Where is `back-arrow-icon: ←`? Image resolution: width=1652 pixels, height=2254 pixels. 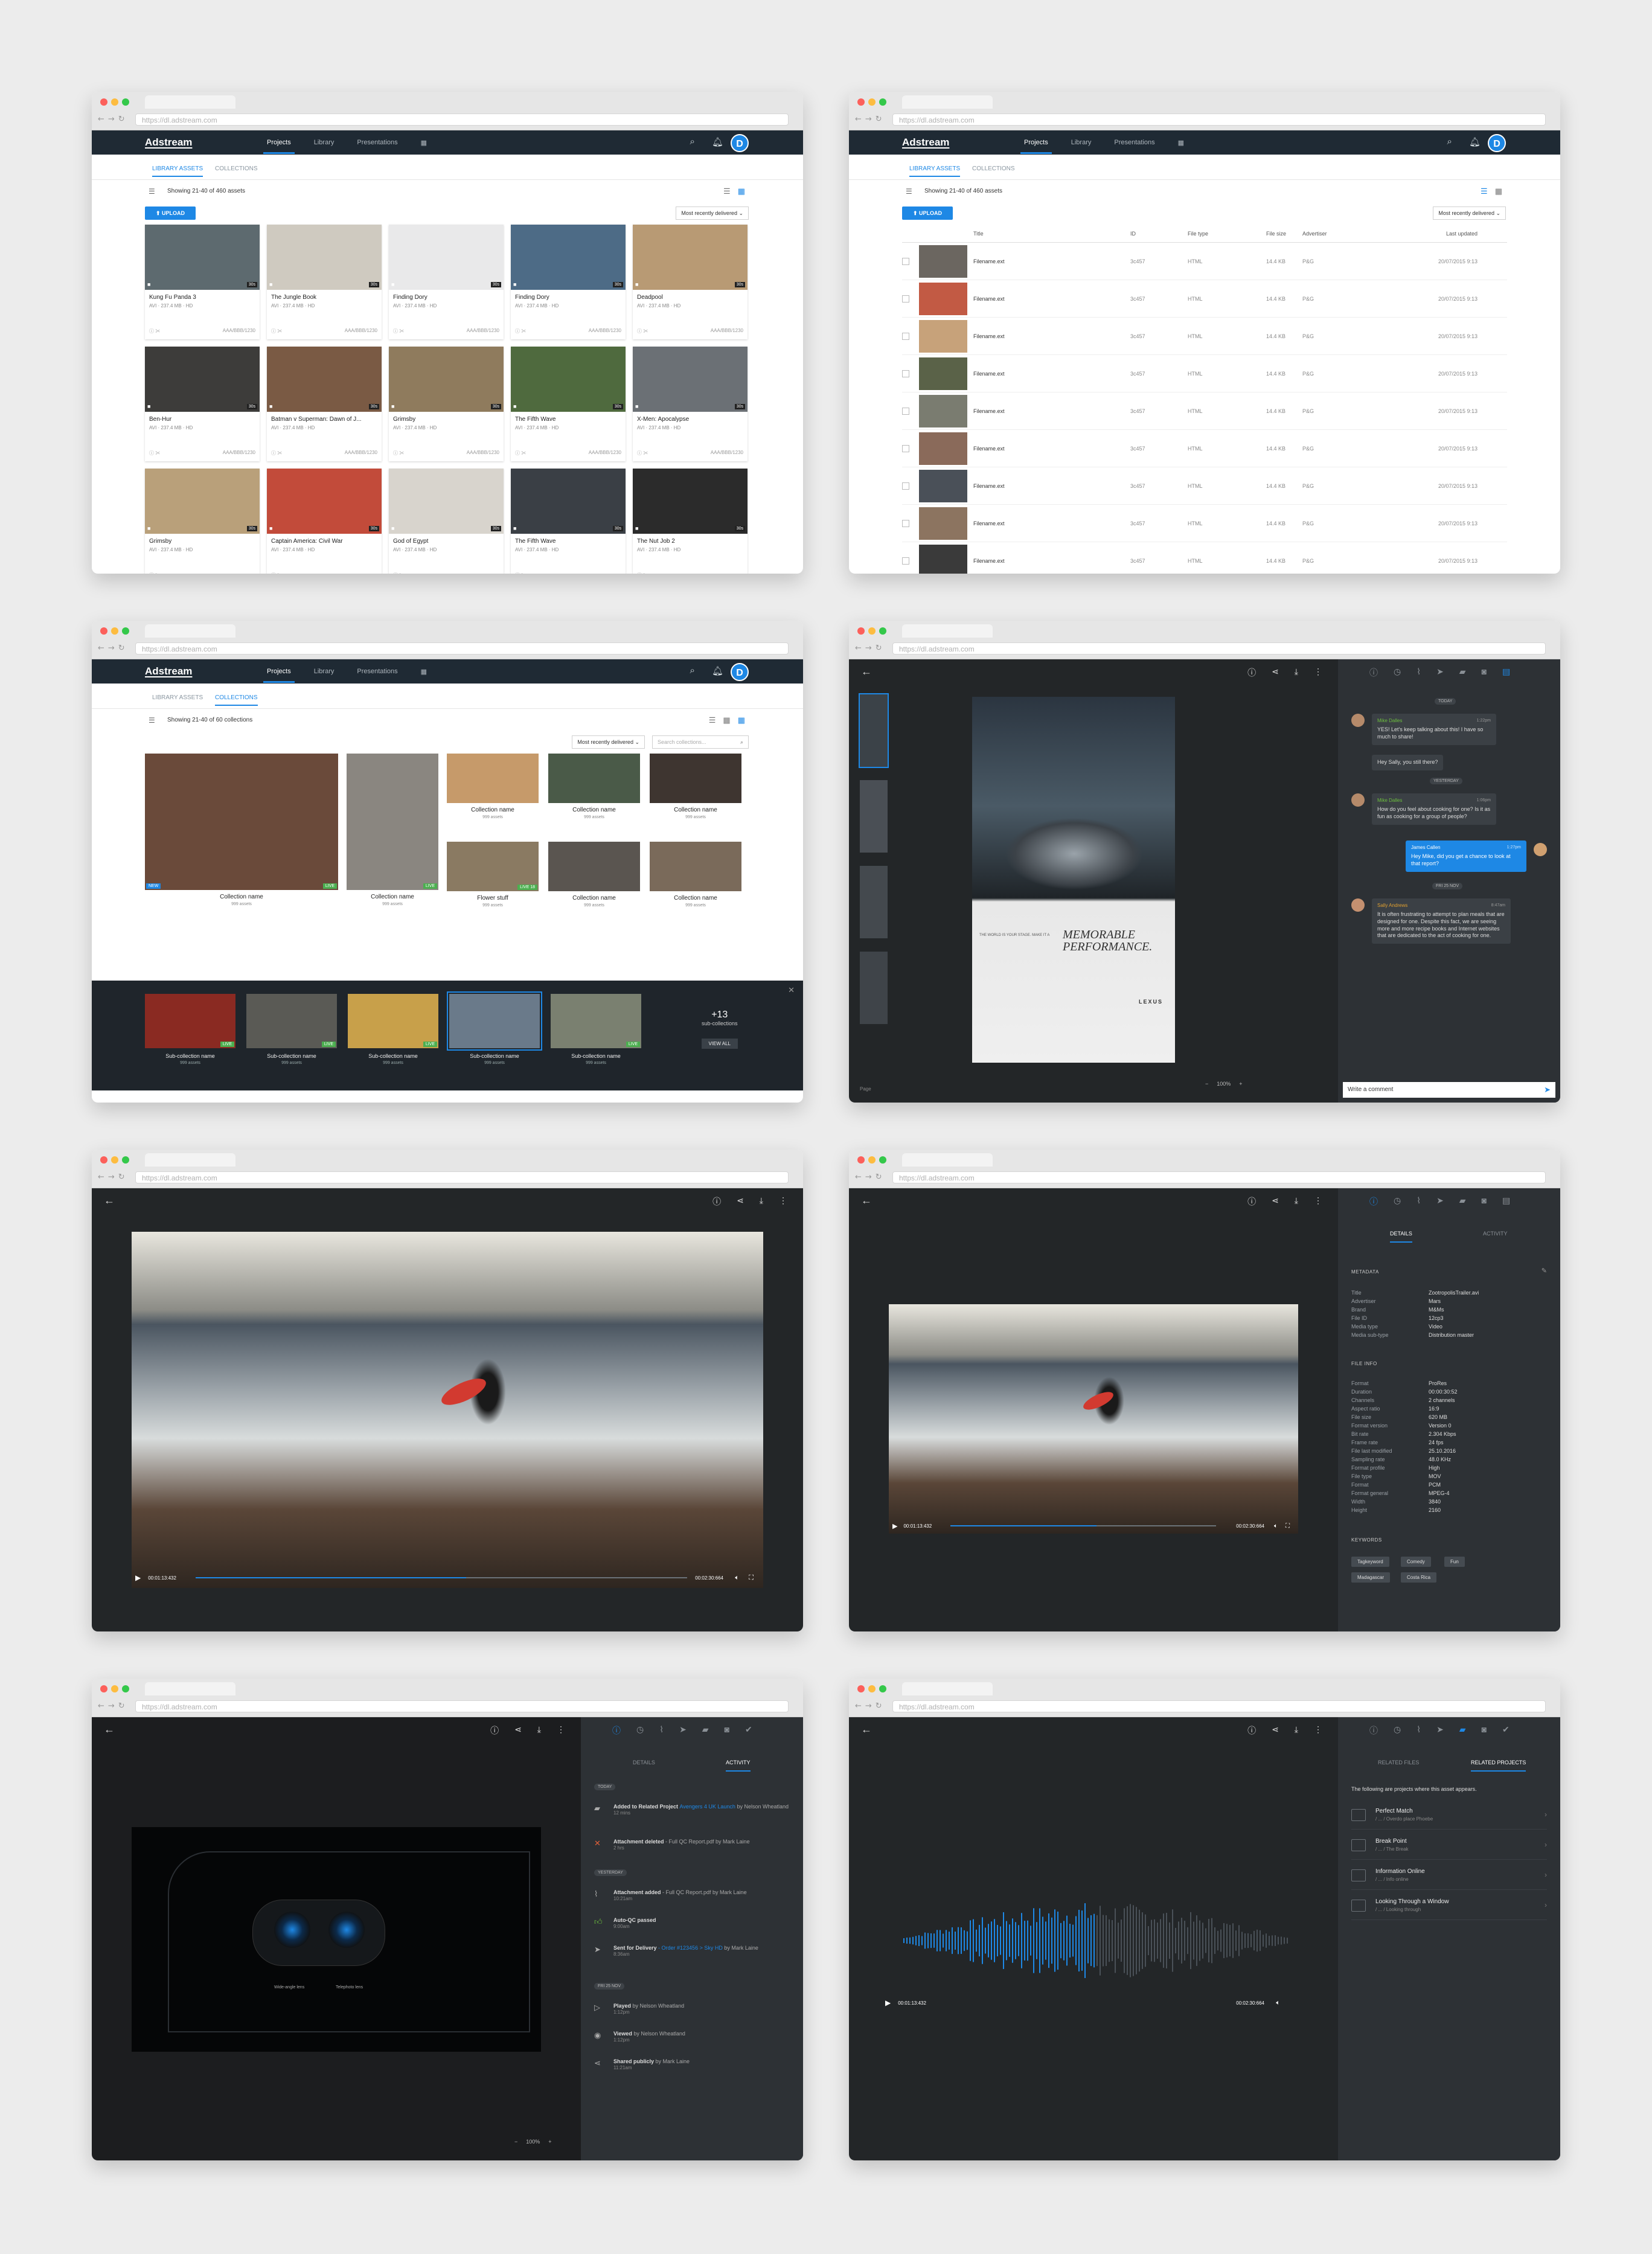 back-arrow-icon: ← is located at coordinates (866, 1200).